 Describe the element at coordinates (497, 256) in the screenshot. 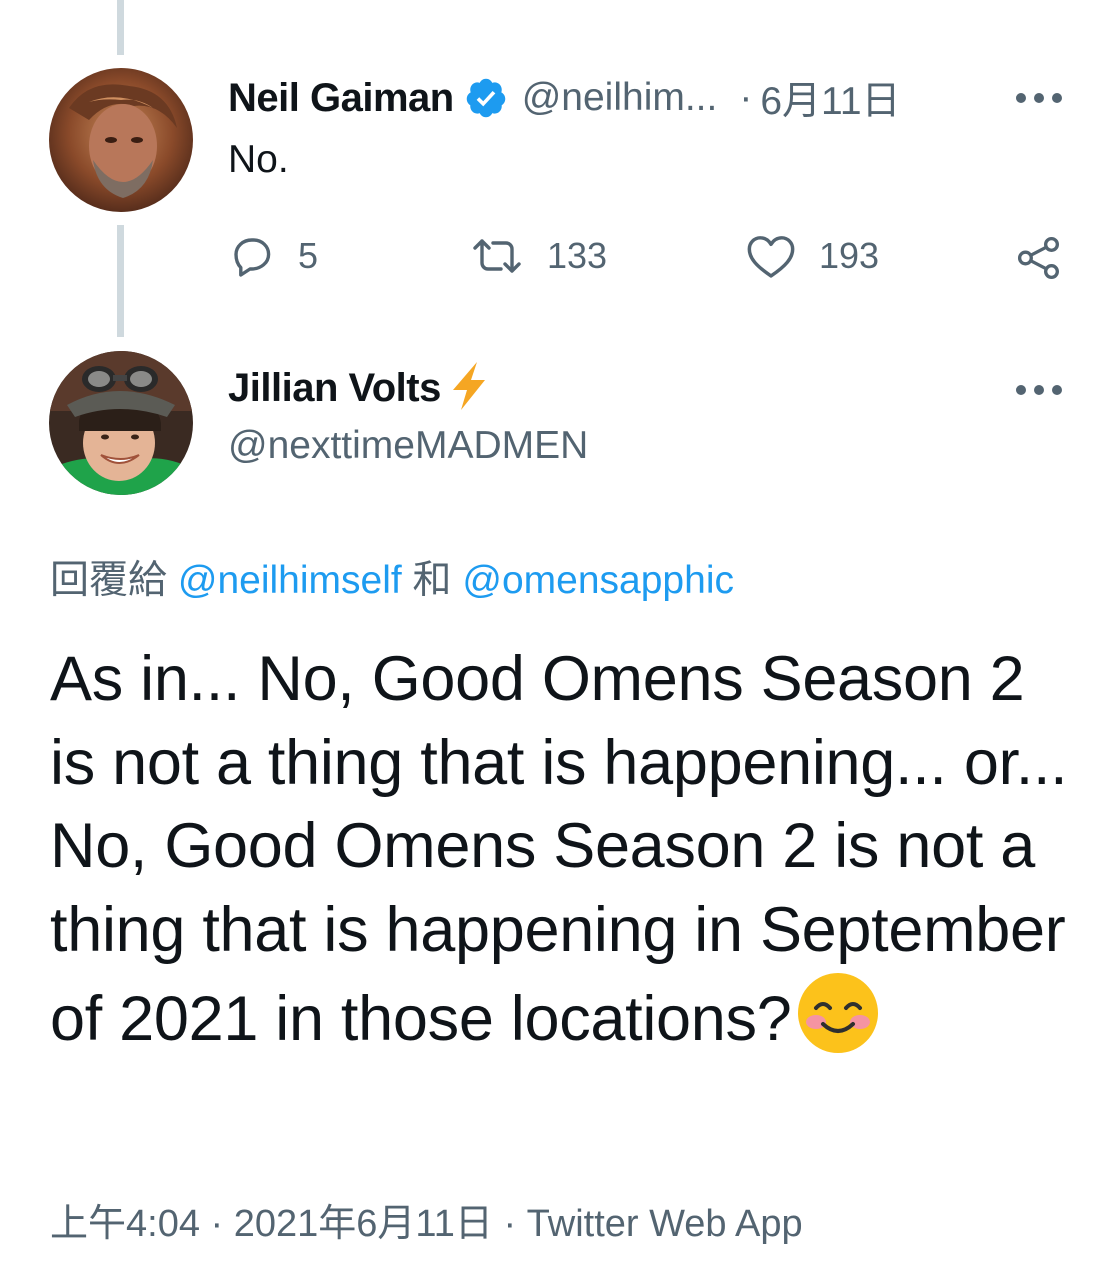

I see `retweet-icon` at that location.